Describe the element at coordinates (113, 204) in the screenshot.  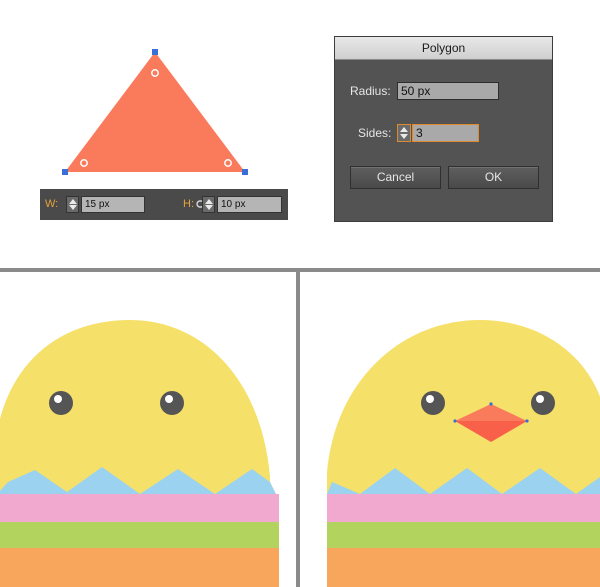
I see `width-field: 15 px` at that location.